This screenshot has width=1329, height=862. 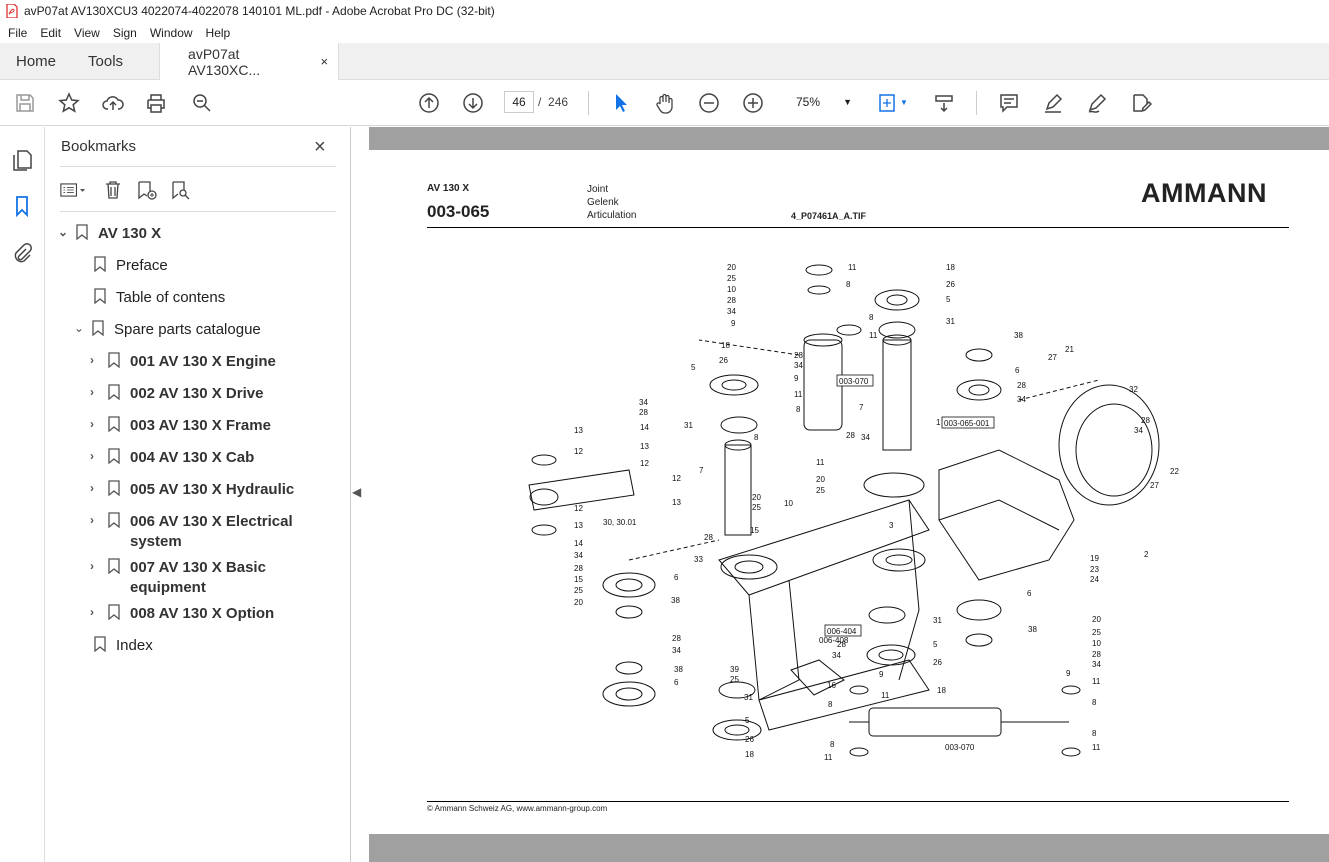 What do you see at coordinates (172, 458) in the screenshot?
I see `bookmark-004-cab: › 004 AV 130 X Cab` at bounding box center [172, 458].